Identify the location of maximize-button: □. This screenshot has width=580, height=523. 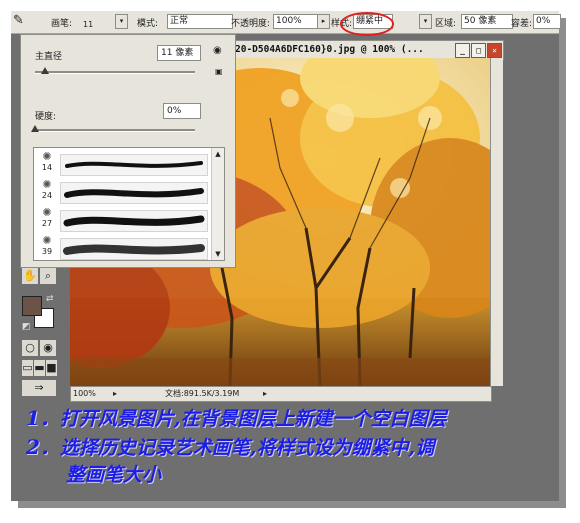
(478, 50).